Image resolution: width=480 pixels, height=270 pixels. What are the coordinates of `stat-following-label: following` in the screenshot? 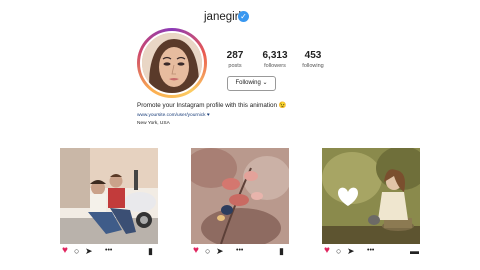 It's located at (313, 66).